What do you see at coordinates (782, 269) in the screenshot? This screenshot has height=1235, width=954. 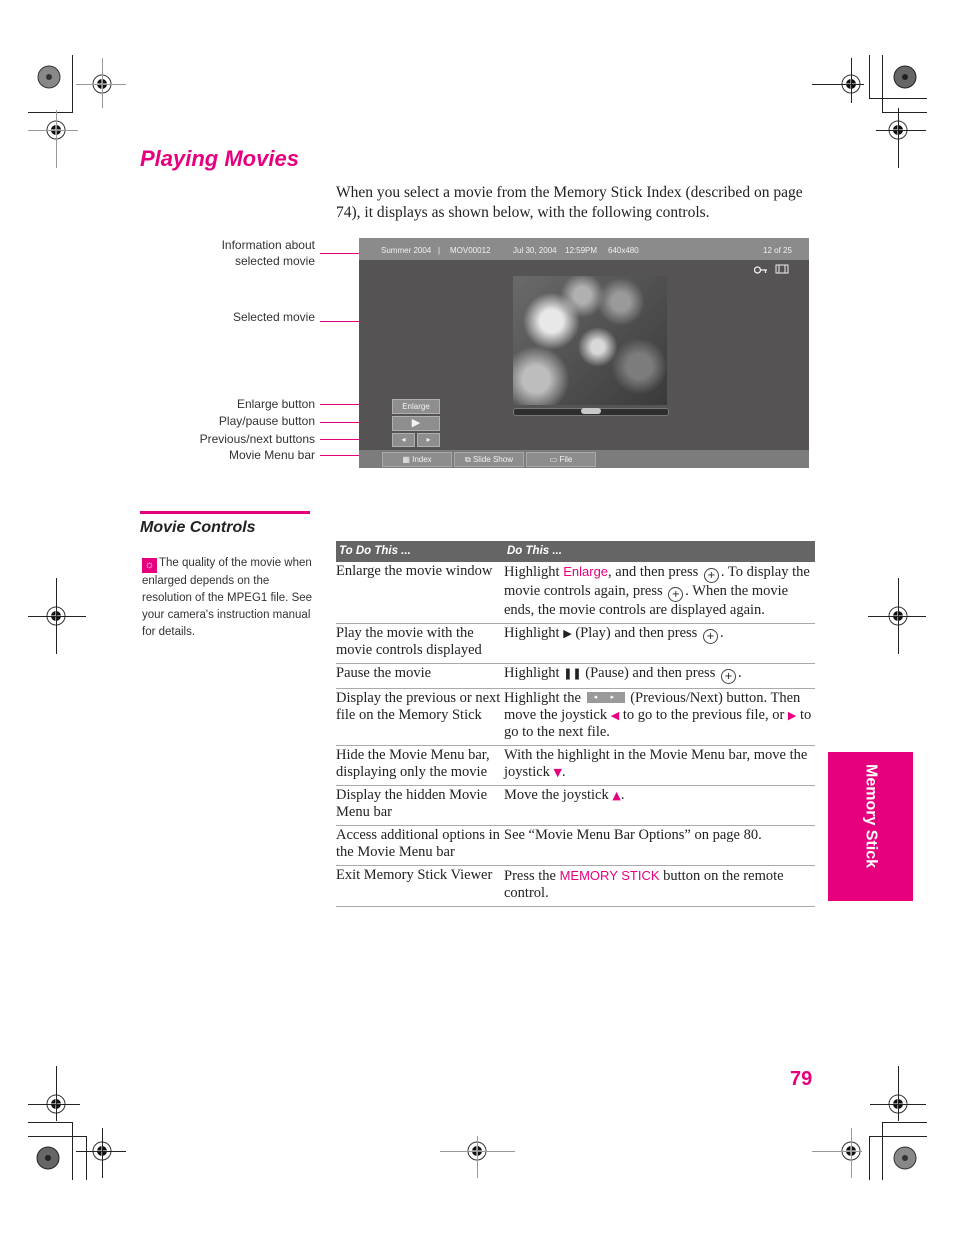 I see `film-icon` at bounding box center [782, 269].